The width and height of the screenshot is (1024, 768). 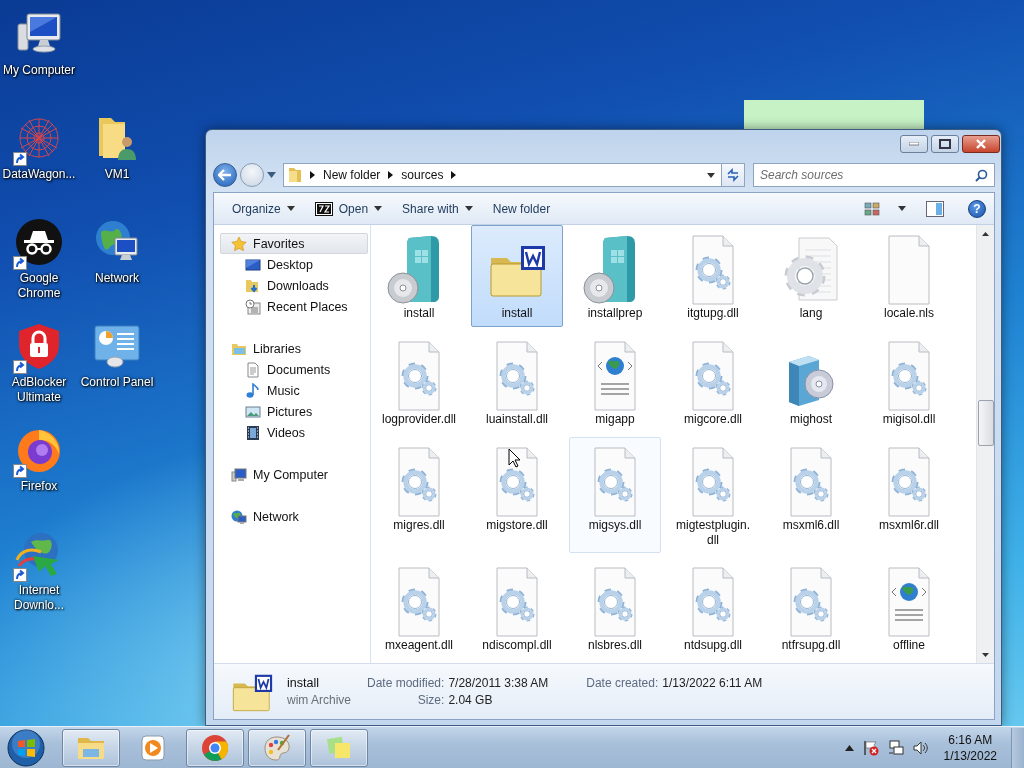 I want to click on view-grid-icon, so click(x=872, y=208).